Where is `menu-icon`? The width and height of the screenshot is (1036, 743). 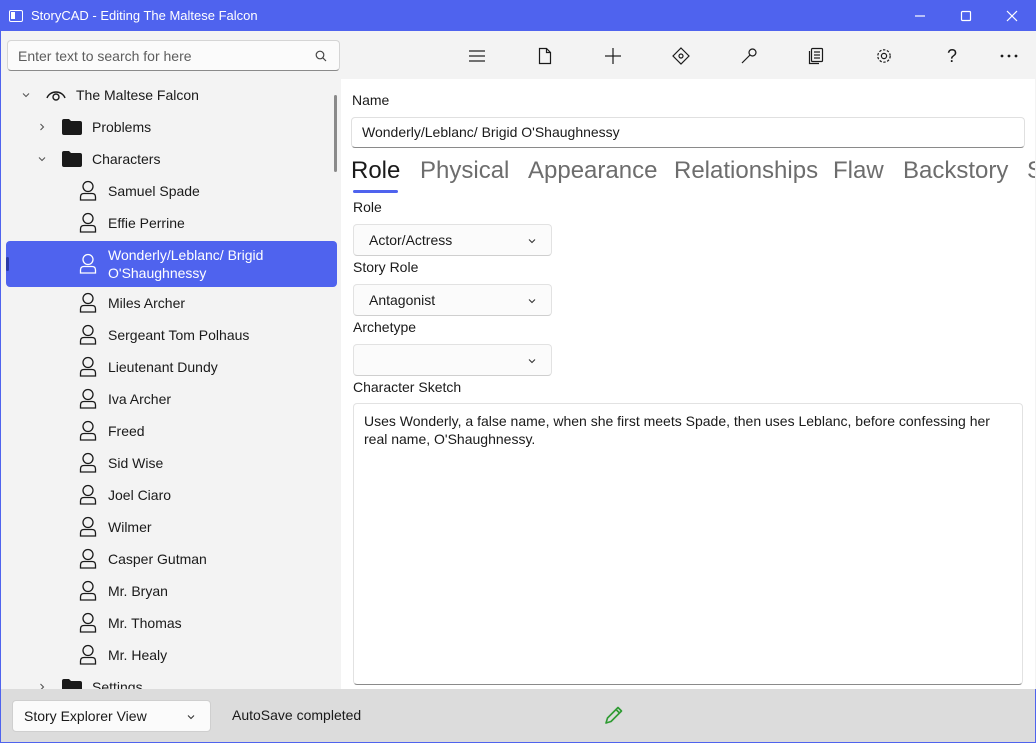 menu-icon is located at coordinates (477, 56).